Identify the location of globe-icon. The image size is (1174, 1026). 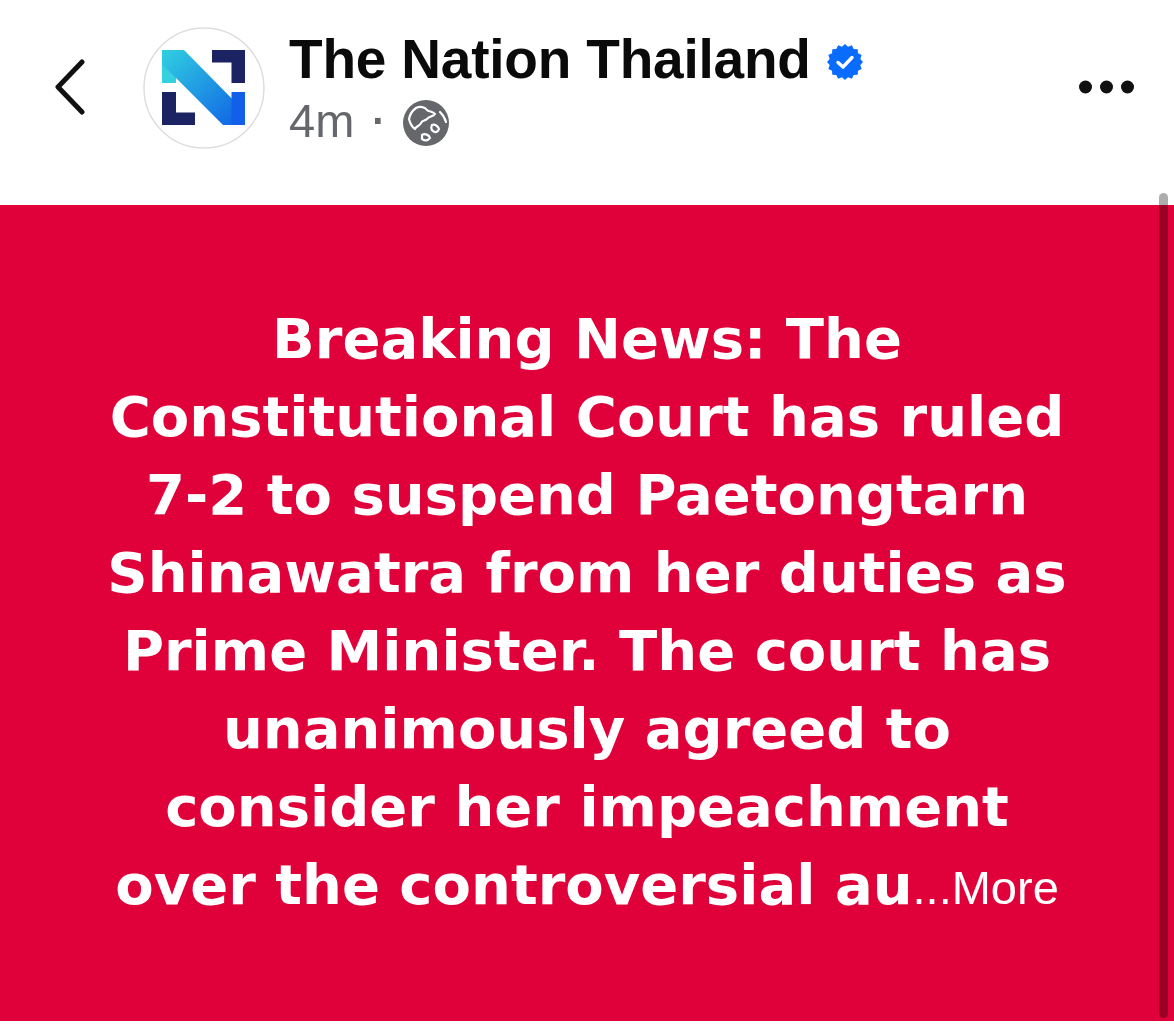
(425, 123).